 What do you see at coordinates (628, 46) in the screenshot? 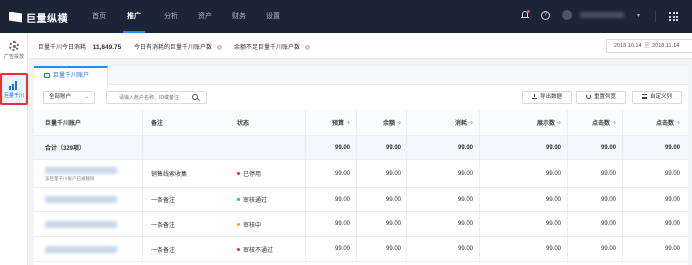
I see `date-start: 2018.10.14` at bounding box center [628, 46].